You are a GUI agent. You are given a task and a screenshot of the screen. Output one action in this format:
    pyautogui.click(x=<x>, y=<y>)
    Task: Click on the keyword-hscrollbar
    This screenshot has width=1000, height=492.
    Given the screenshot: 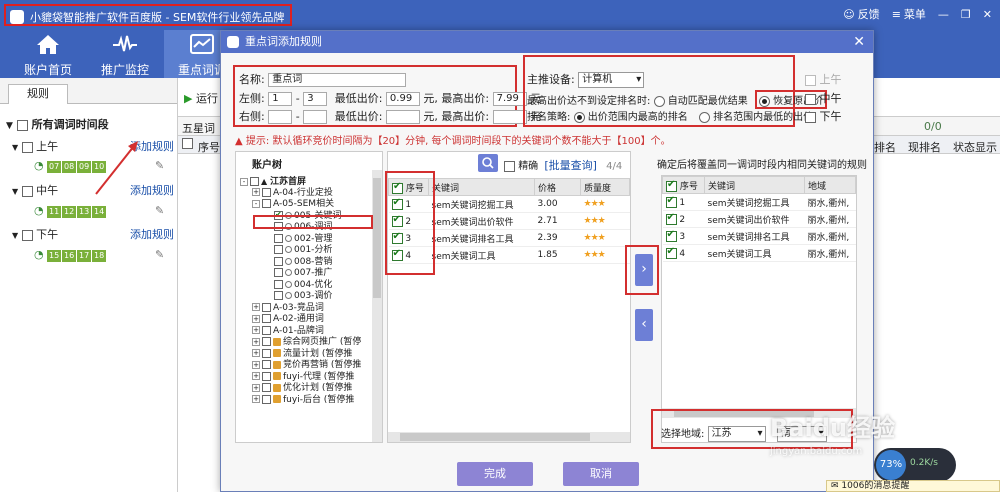 What is the action you would take?
    pyautogui.click(x=509, y=437)
    